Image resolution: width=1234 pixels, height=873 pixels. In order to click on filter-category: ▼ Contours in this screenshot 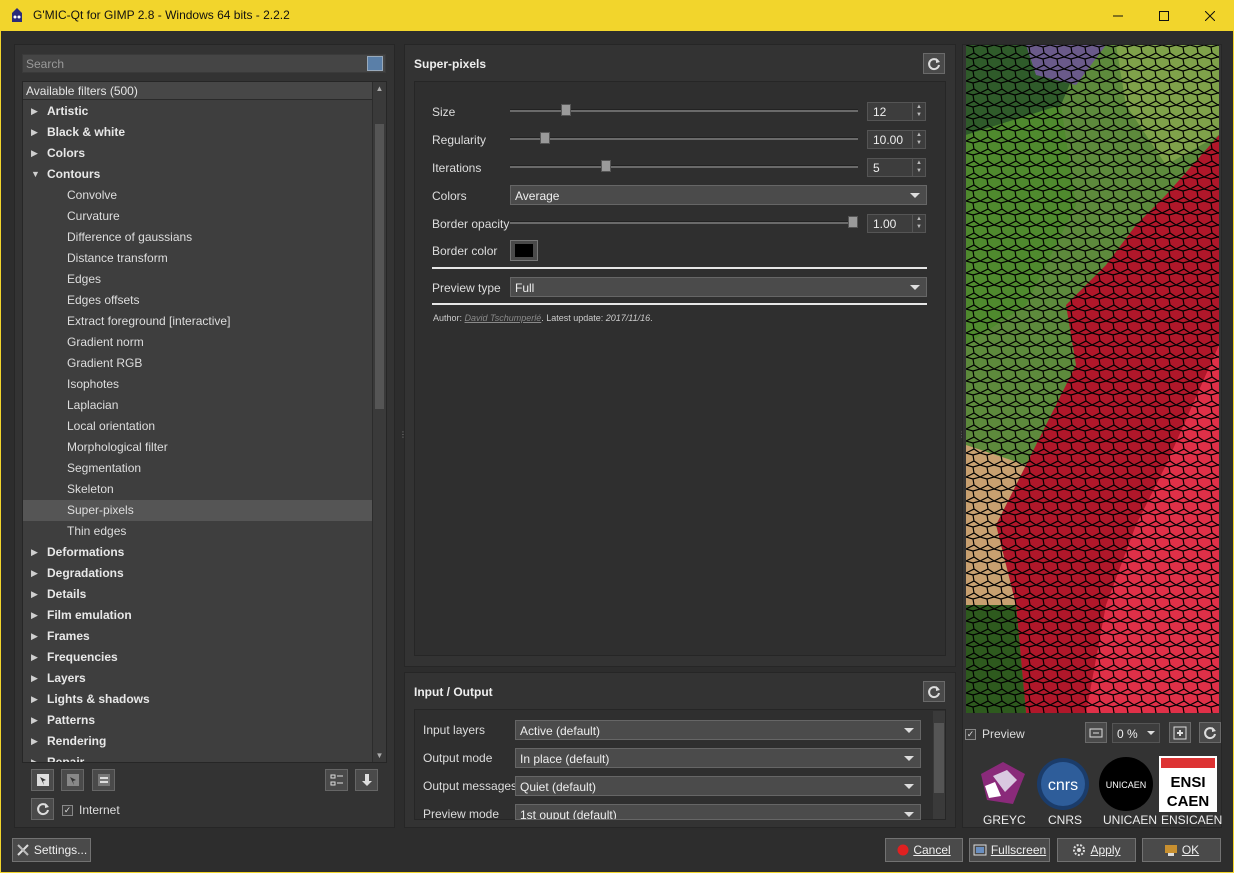, I will do `click(198, 174)`.